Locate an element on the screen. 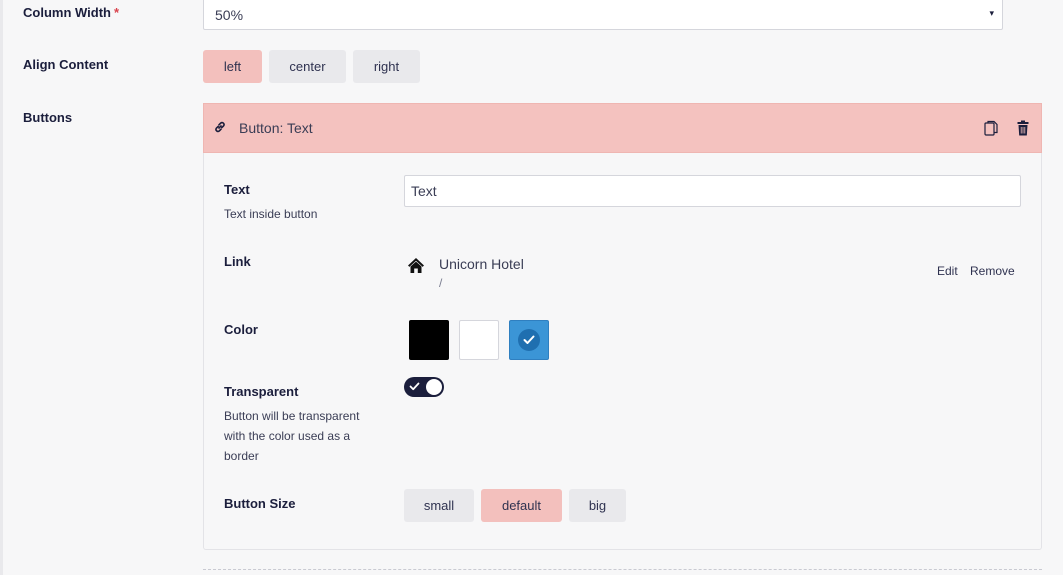  text-field-help: Text inside button is located at coordinates (271, 214).